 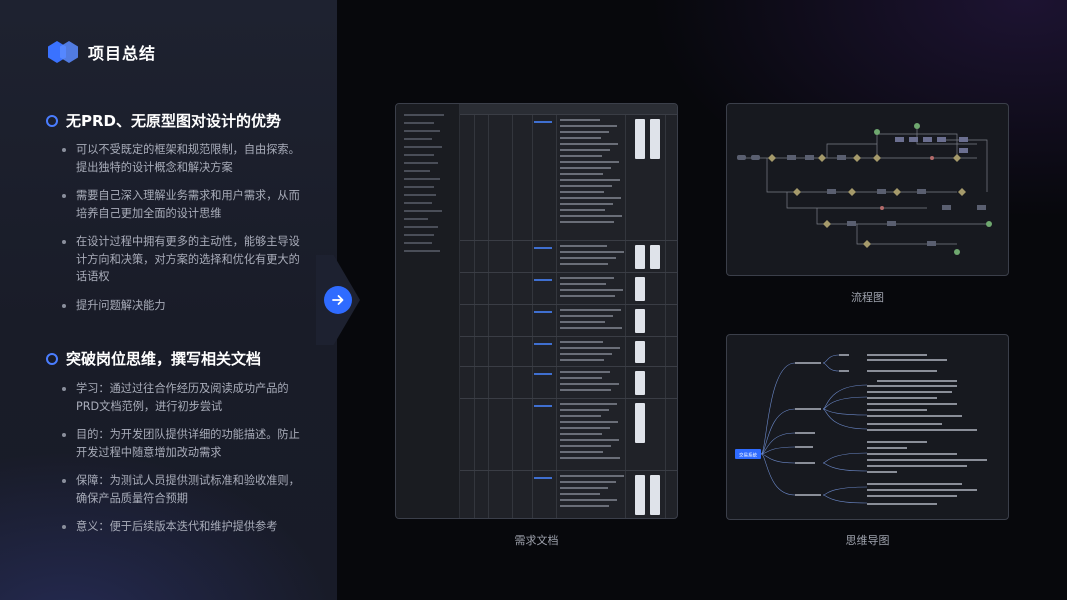 What do you see at coordinates (864, 189) in the screenshot?
I see `flowchart-diagram` at bounding box center [864, 189].